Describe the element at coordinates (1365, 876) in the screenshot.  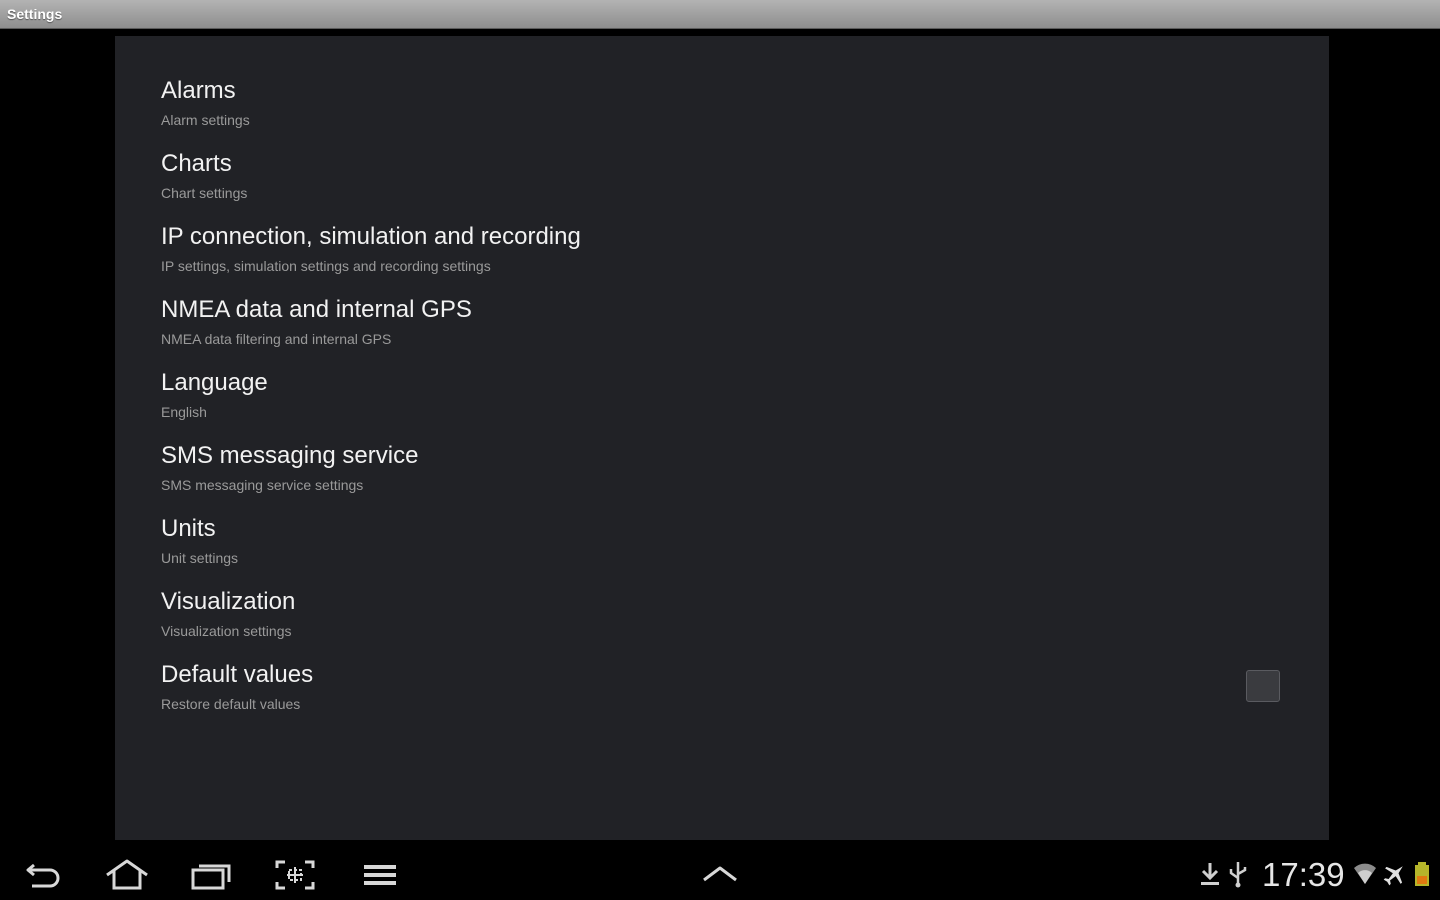
I see `wifi-icon` at that location.